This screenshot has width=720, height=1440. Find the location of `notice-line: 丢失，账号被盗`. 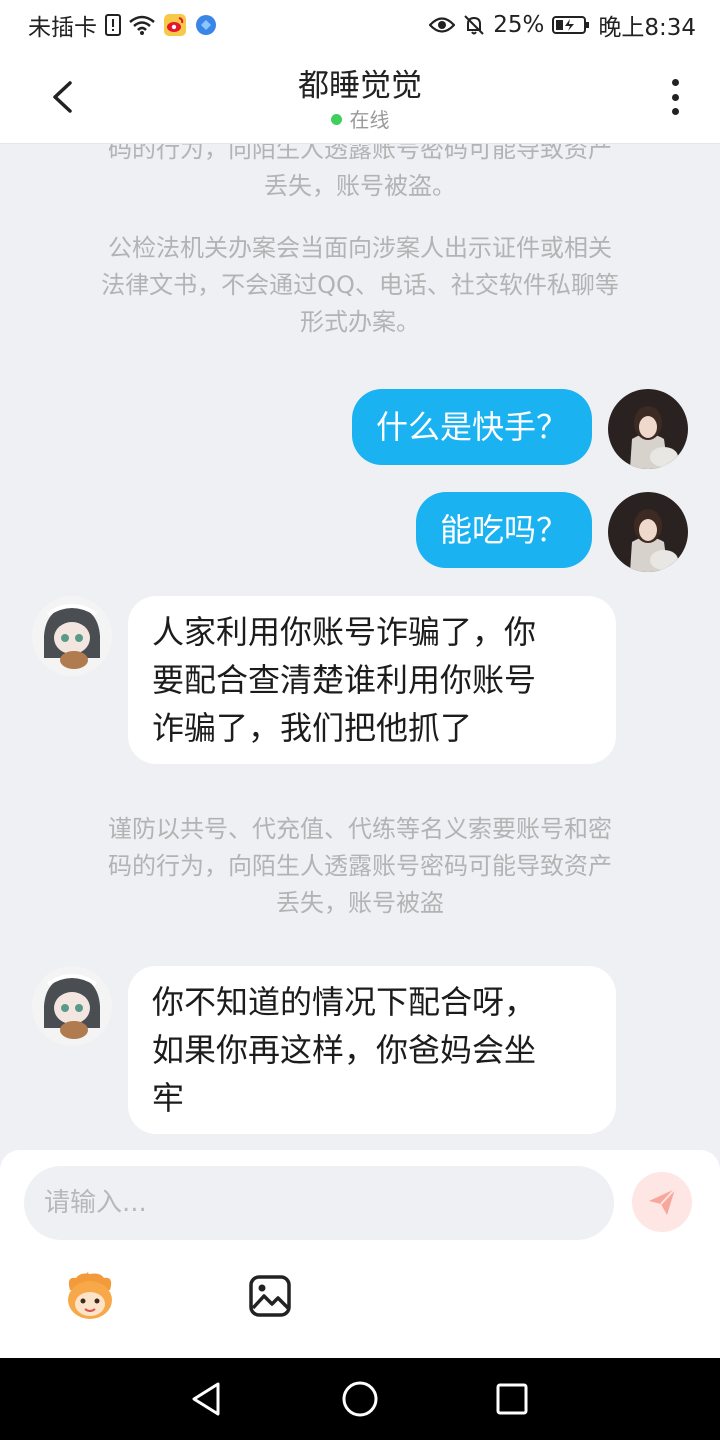

notice-line: 丢失，账号被盗 is located at coordinates (360, 903).